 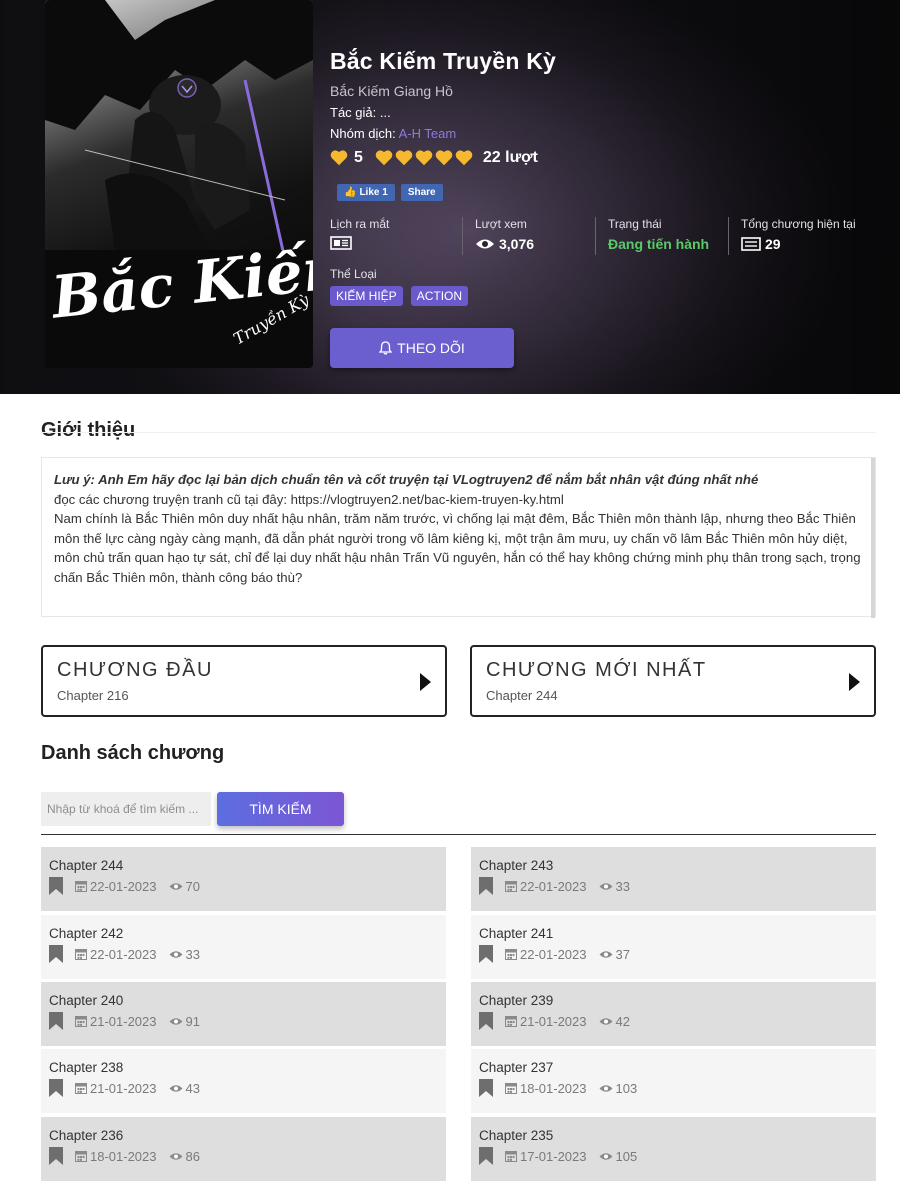 I want to click on chapter-item: Chapter 236 18-01-2023 86, so click(x=243, y=1149).